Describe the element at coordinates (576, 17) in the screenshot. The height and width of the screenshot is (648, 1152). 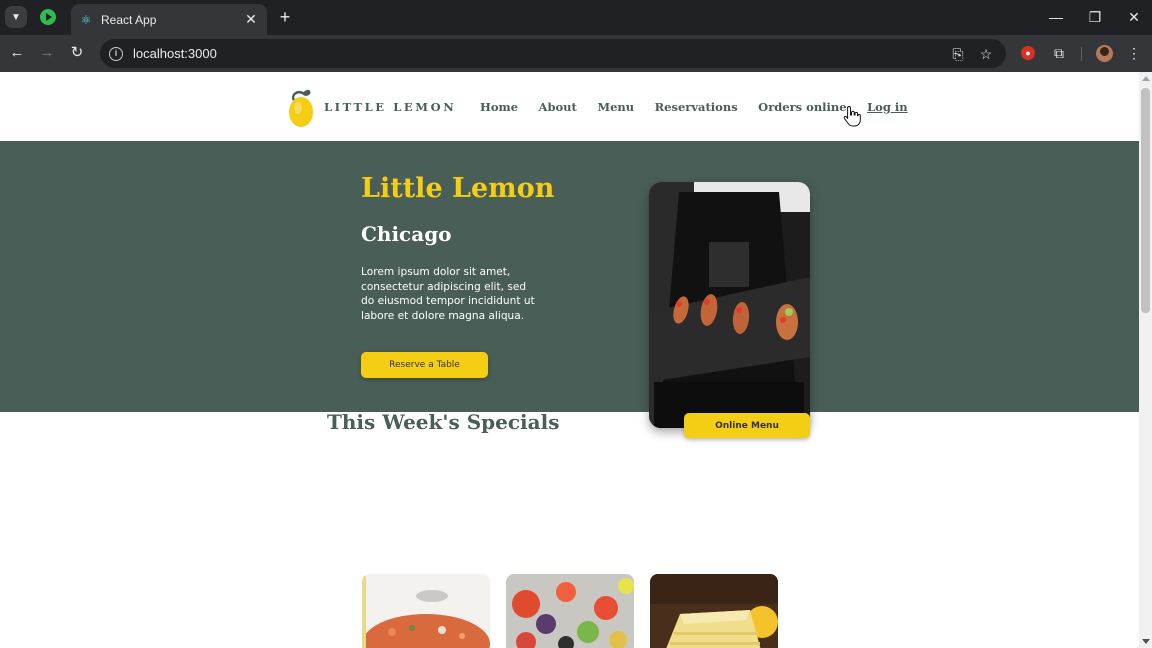
I see `browser-tab-bar: ▼ ⚛ React App ✕ + — ❐ ✕` at that location.